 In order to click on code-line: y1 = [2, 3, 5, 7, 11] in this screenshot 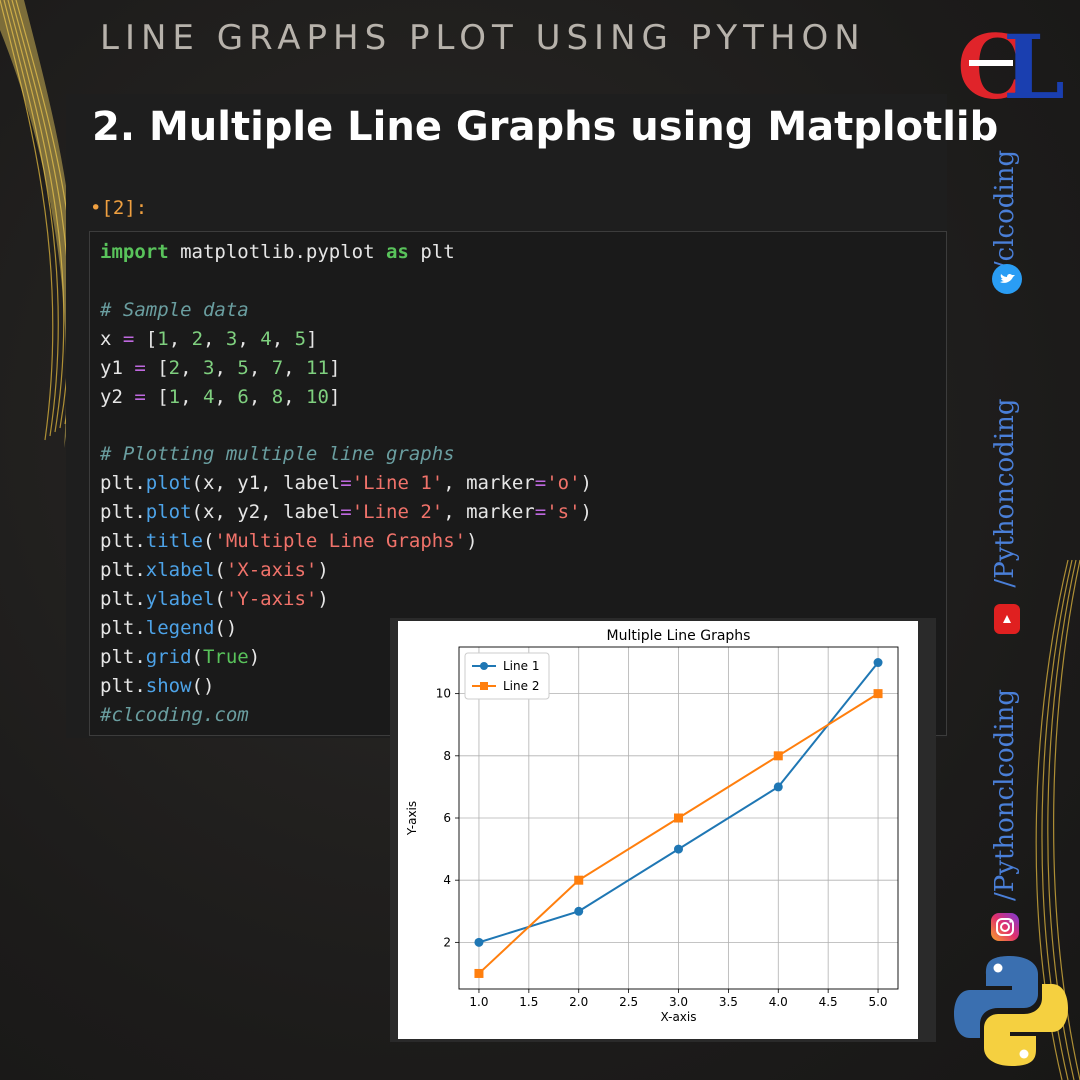, I will do `click(346, 368)`.